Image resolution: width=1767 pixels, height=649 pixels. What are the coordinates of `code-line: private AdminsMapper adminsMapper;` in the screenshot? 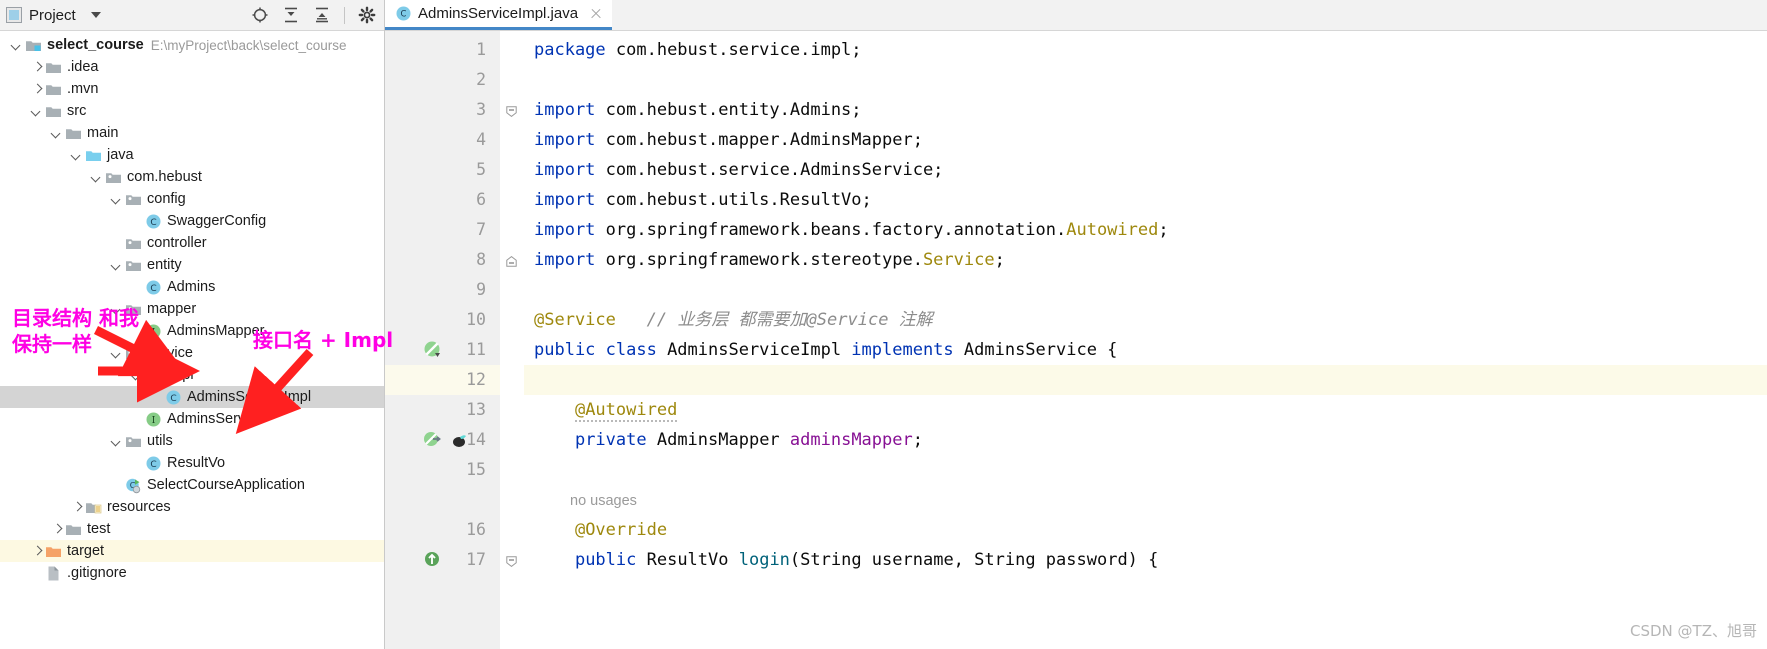 It's located at (728, 440).